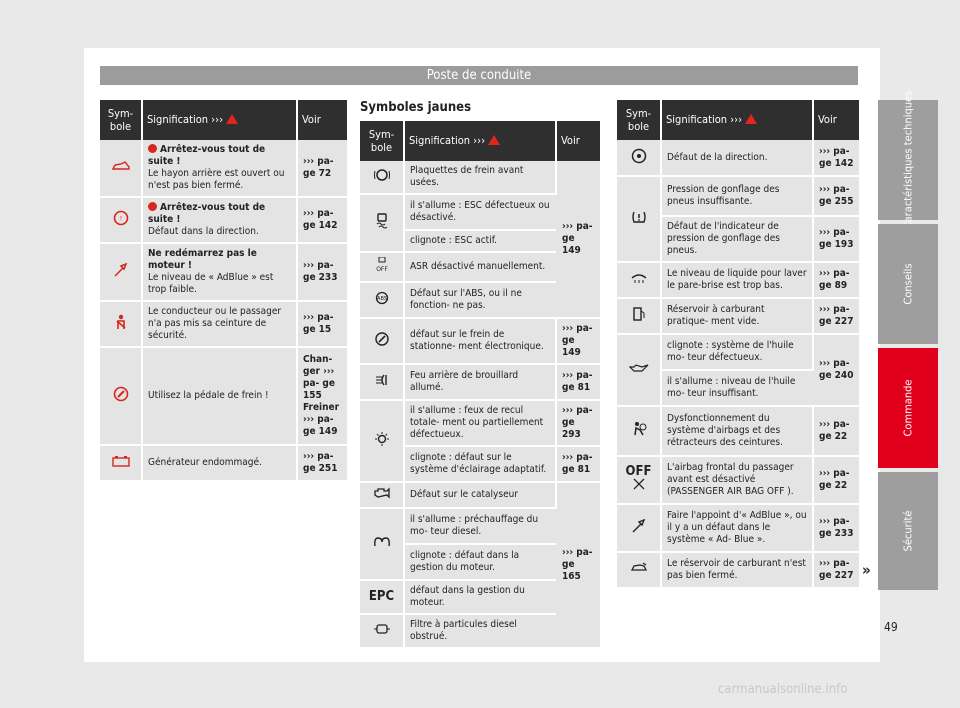  Describe the element at coordinates (382, 223) in the screenshot. I see `esc-icon` at that location.